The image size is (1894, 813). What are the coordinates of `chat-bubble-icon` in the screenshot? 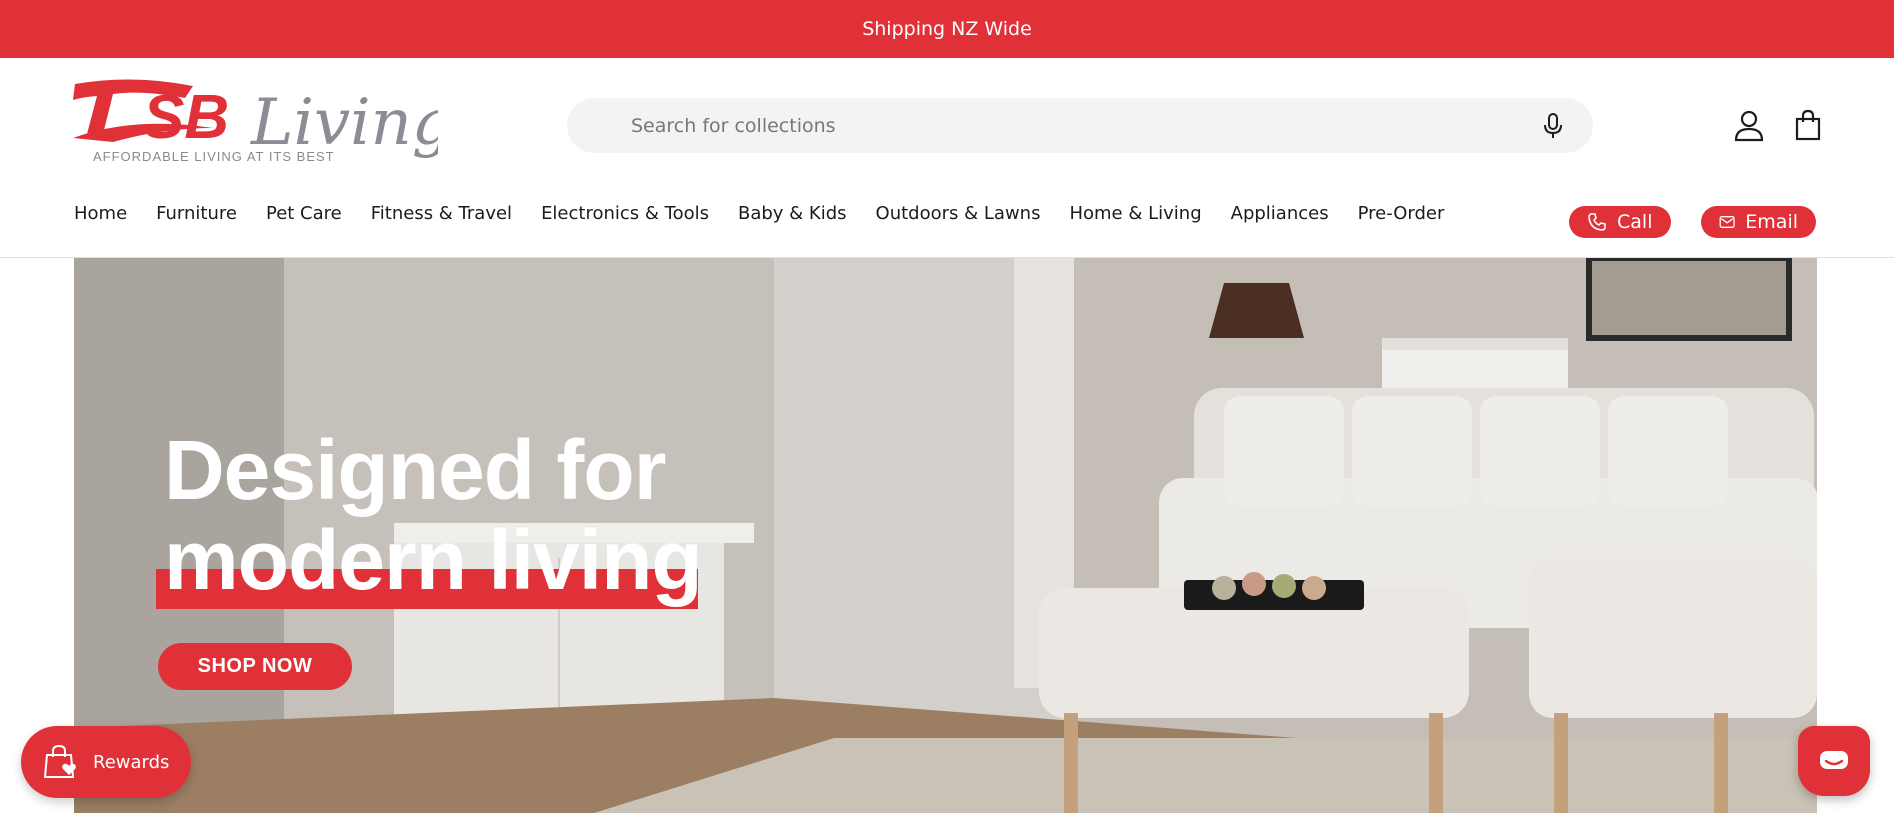 It's located at (1834, 760).